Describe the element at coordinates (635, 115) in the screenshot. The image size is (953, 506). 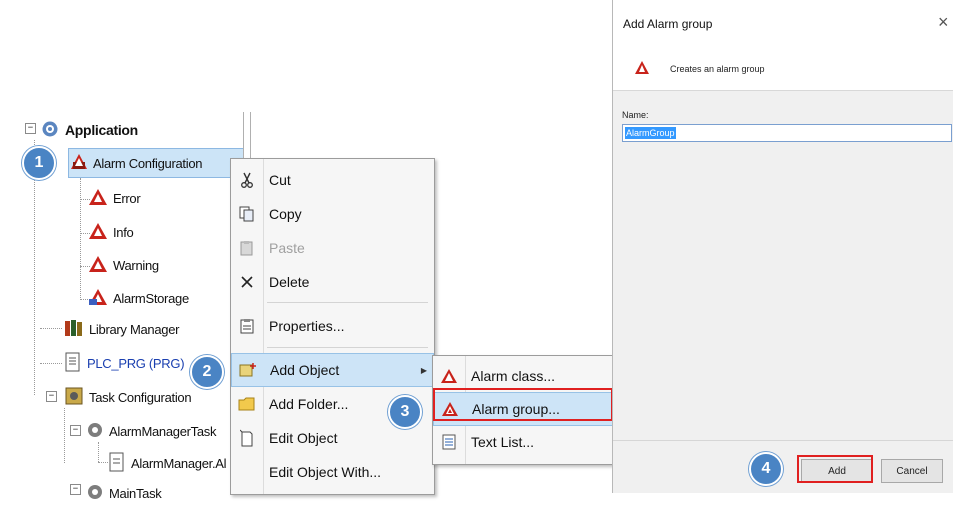
I see `name-label: Name:` at that location.